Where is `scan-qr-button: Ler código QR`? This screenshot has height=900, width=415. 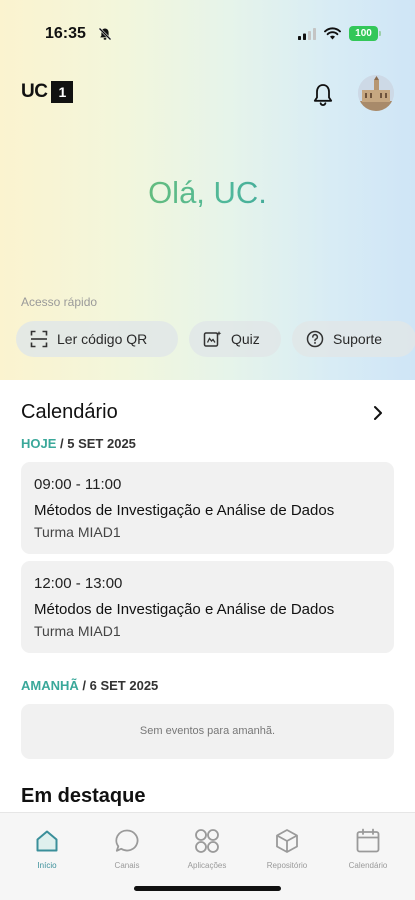 scan-qr-button: Ler código QR is located at coordinates (97, 339).